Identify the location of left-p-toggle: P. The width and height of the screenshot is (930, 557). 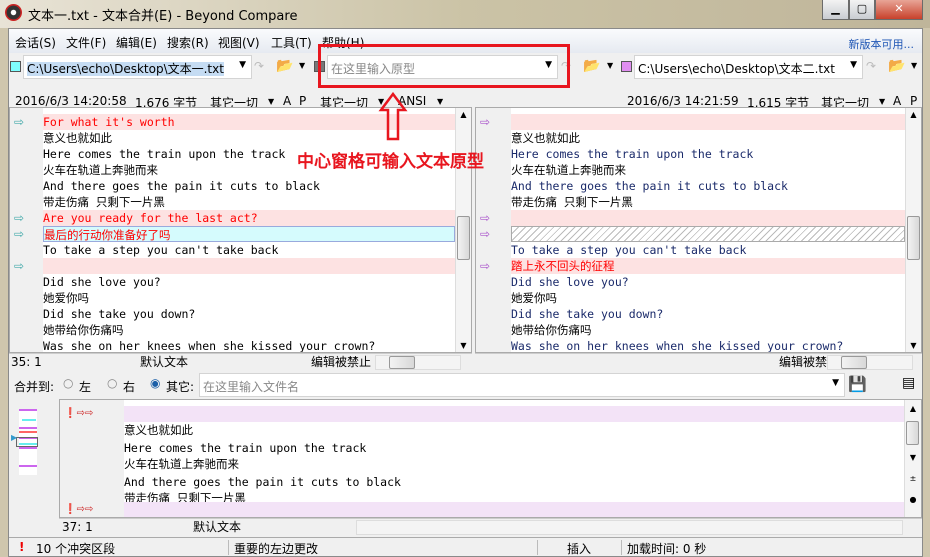
(302, 101).